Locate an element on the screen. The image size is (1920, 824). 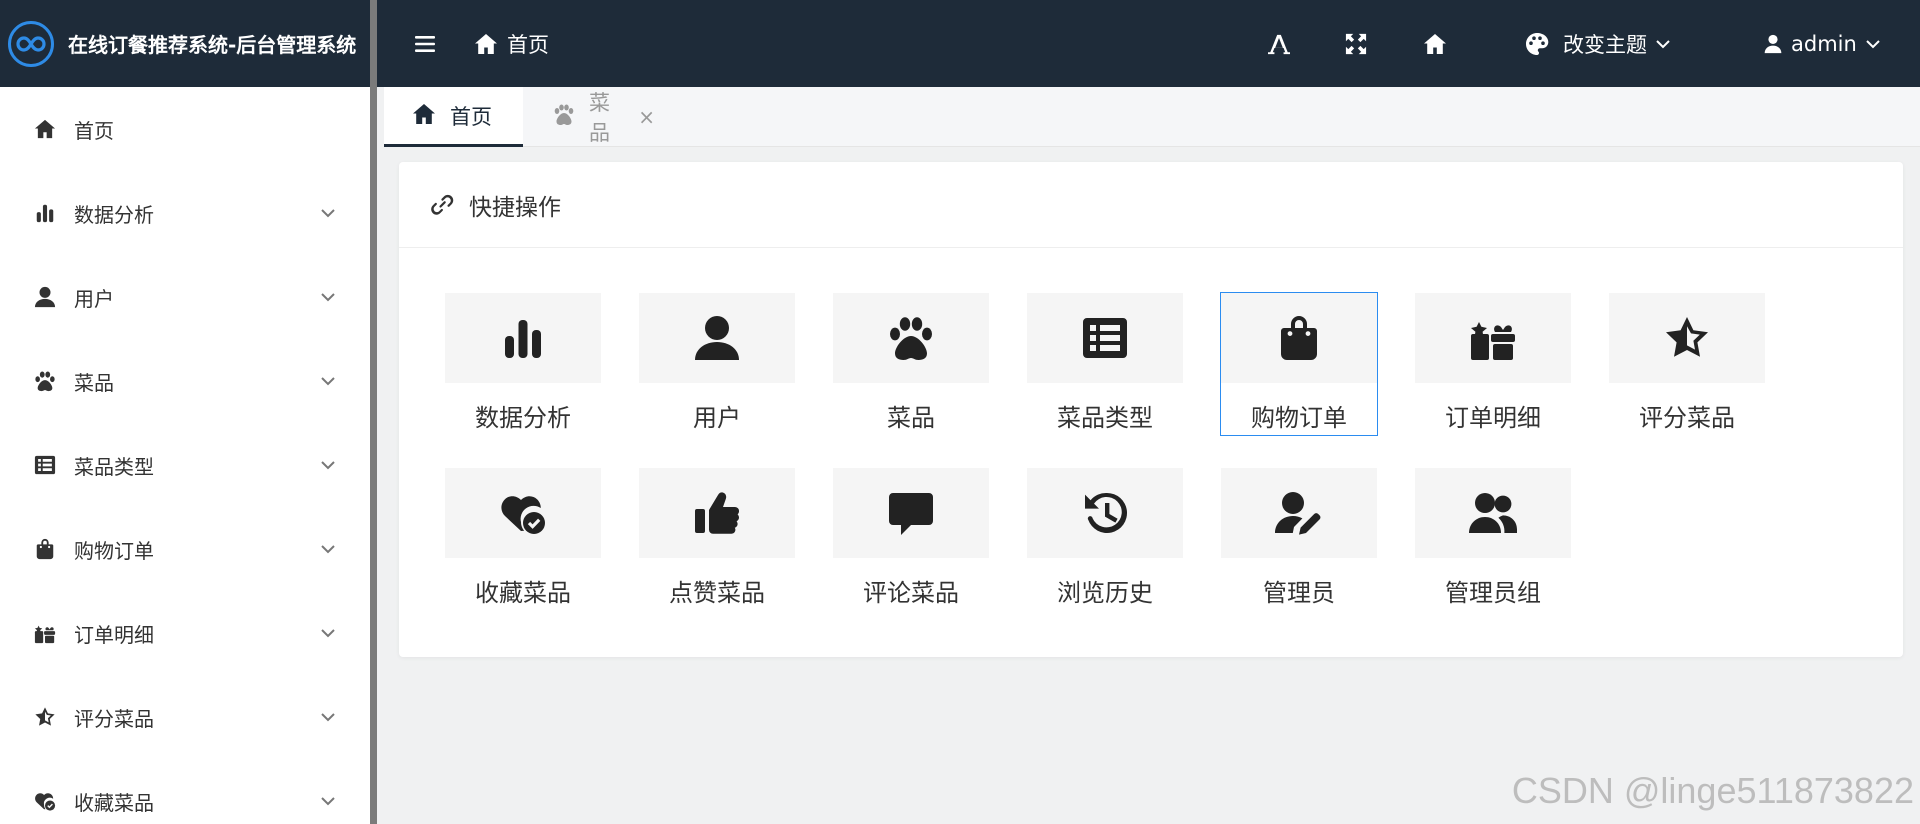
sidebar-item-user: 用户 is located at coordinates (185, 297).